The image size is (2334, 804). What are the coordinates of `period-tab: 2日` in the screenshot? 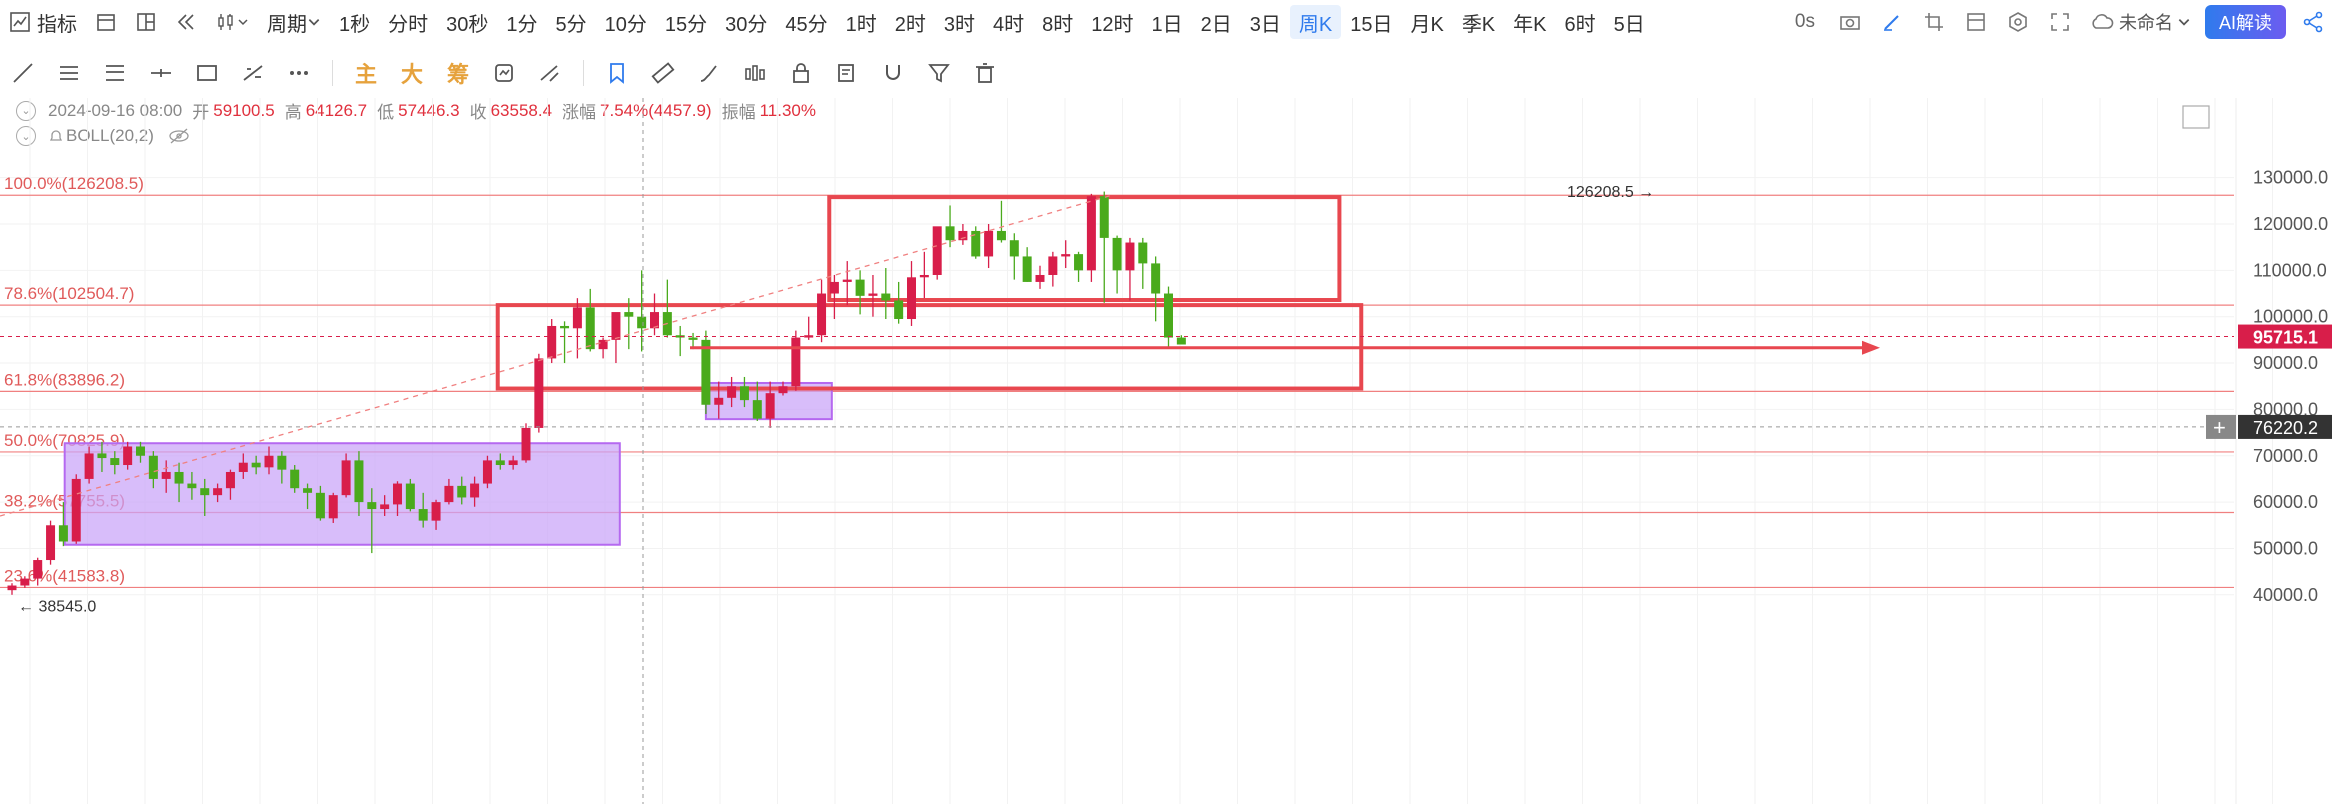 It's located at (1216, 22).